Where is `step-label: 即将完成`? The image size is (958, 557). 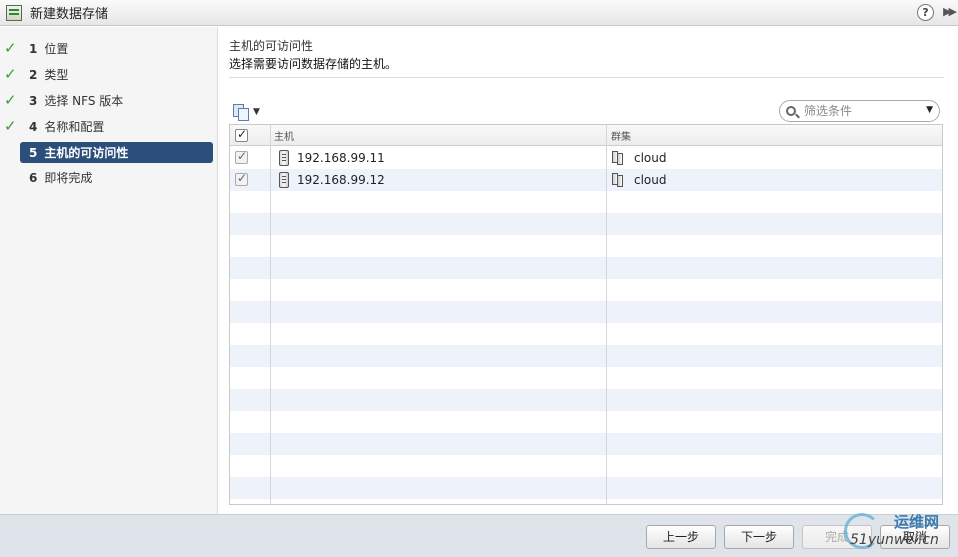 step-label: 即将完成 is located at coordinates (68, 178).